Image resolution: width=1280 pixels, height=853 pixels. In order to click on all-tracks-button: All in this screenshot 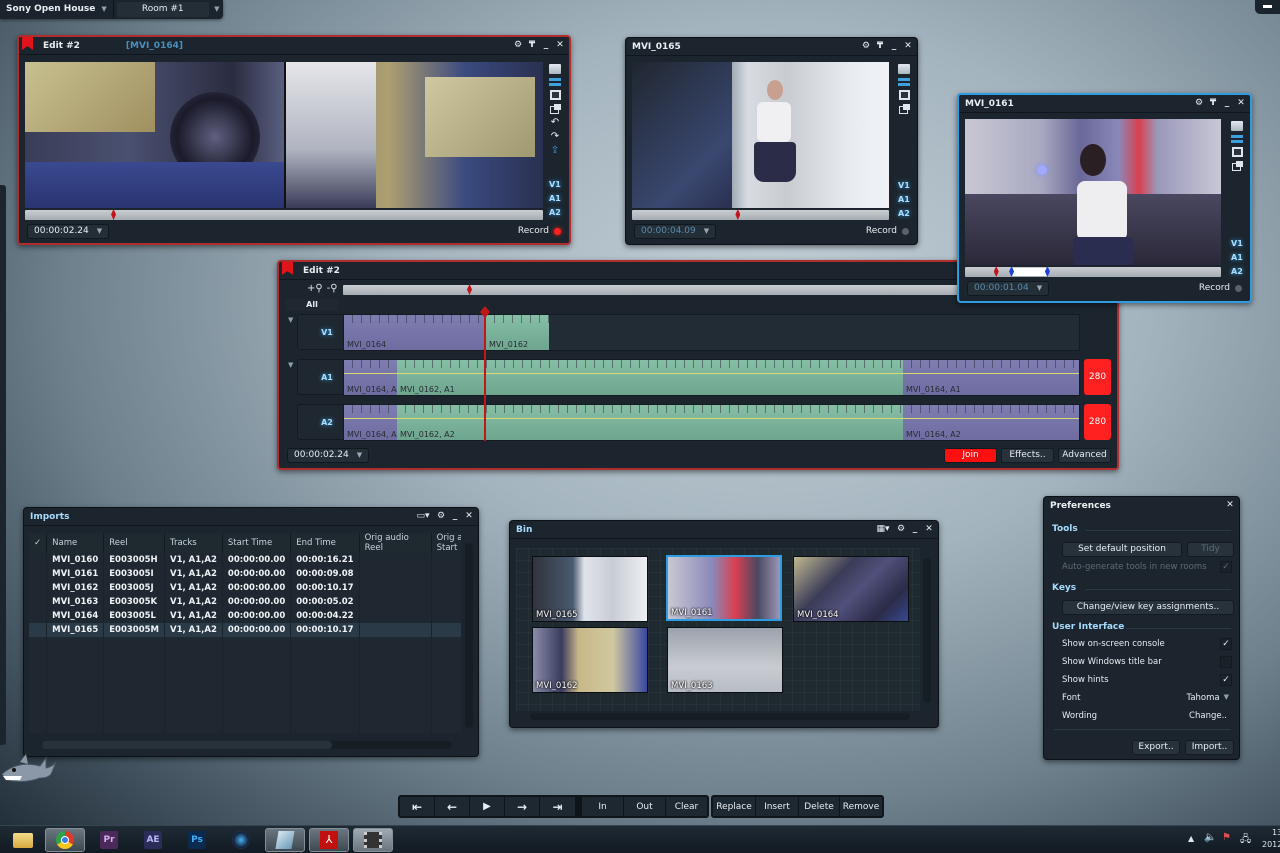, I will do `click(312, 305)`.